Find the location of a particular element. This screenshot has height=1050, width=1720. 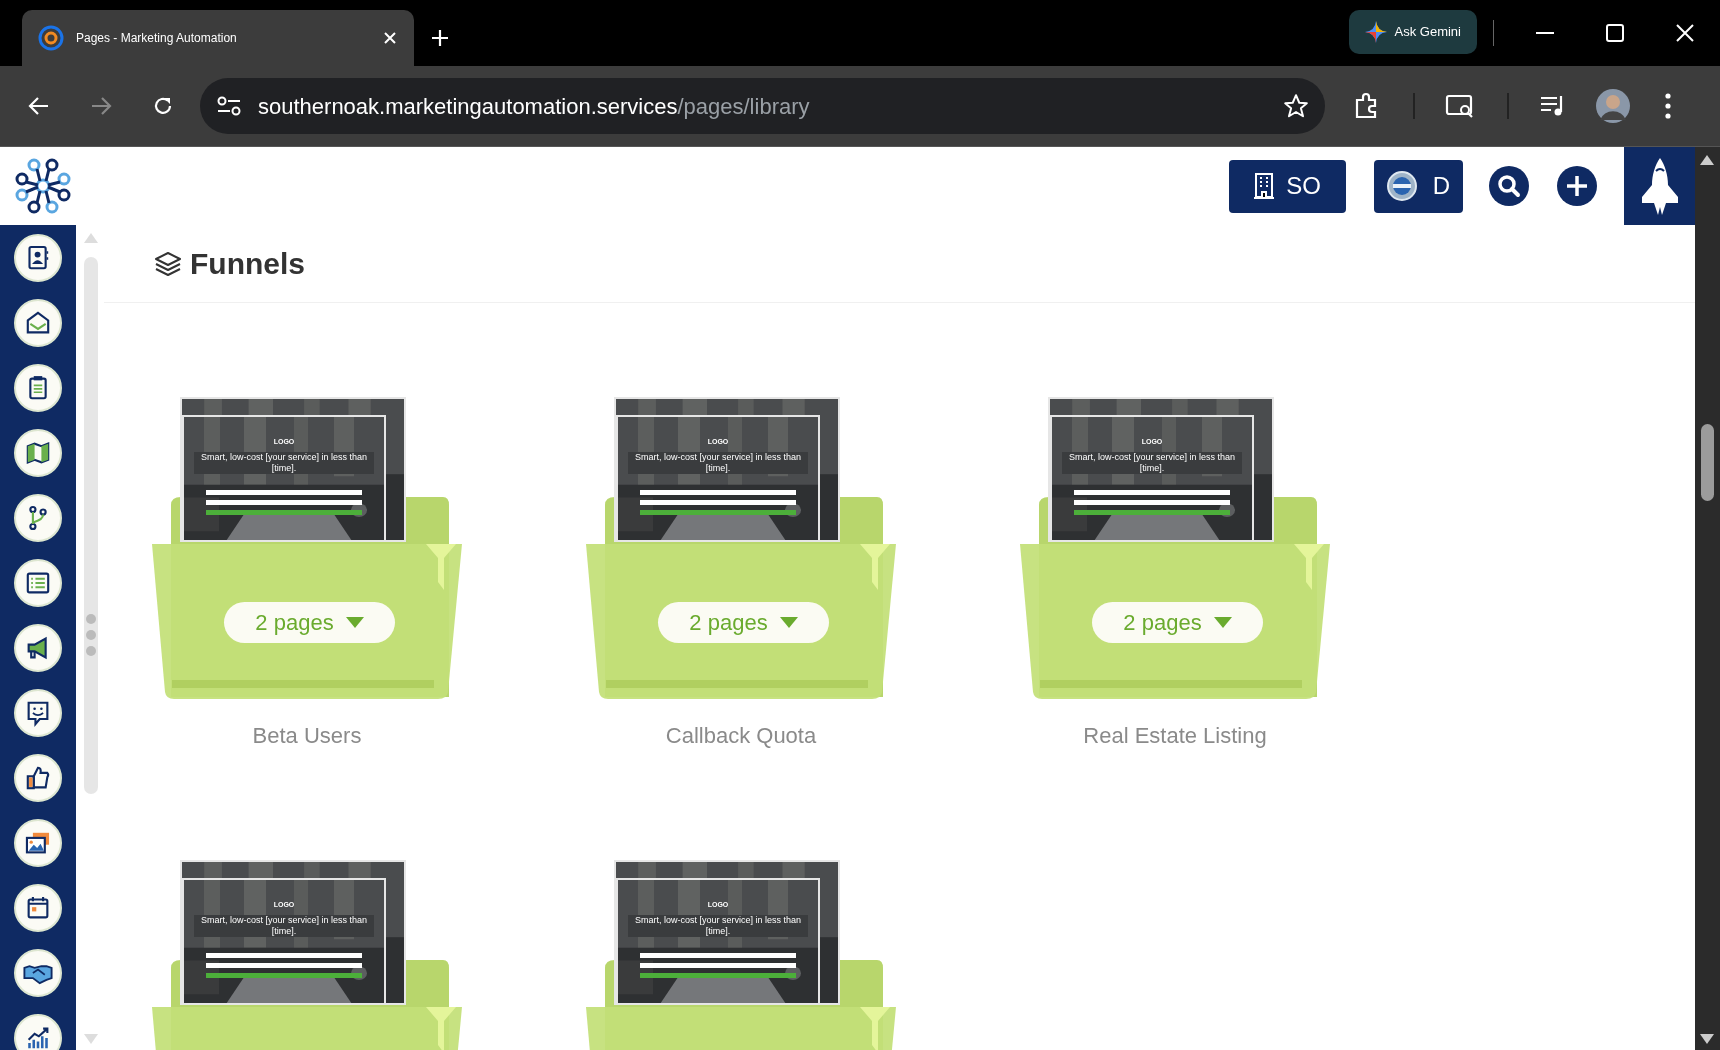

browser-tab: Pages - Marketing Automation is located at coordinates (218, 38).